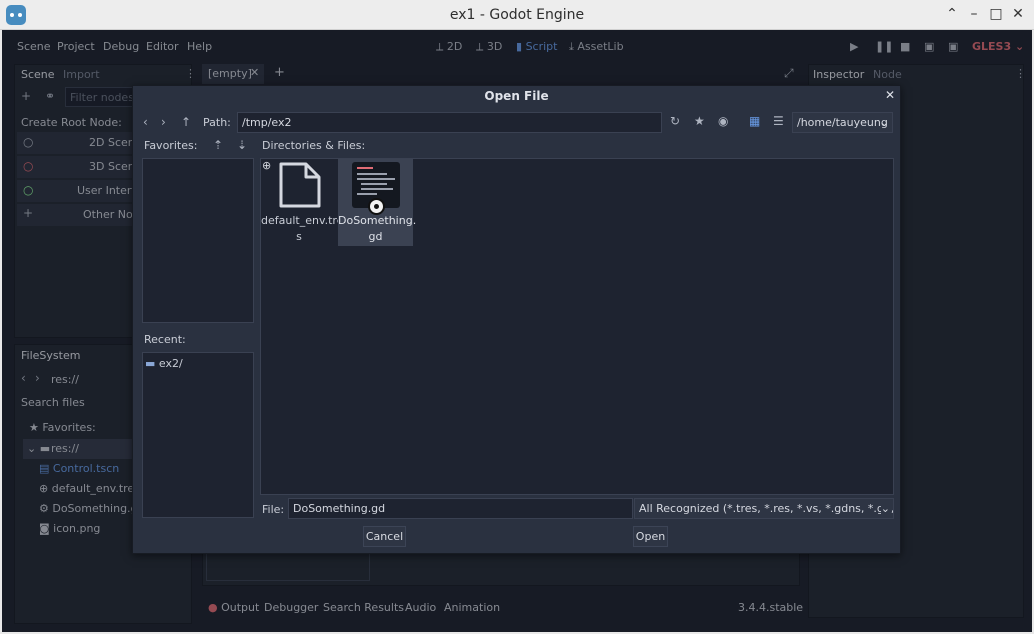 The width and height of the screenshot is (1034, 634). What do you see at coordinates (460, 508) in the screenshot?
I see `file-name-input: DoSomething.gd` at bounding box center [460, 508].